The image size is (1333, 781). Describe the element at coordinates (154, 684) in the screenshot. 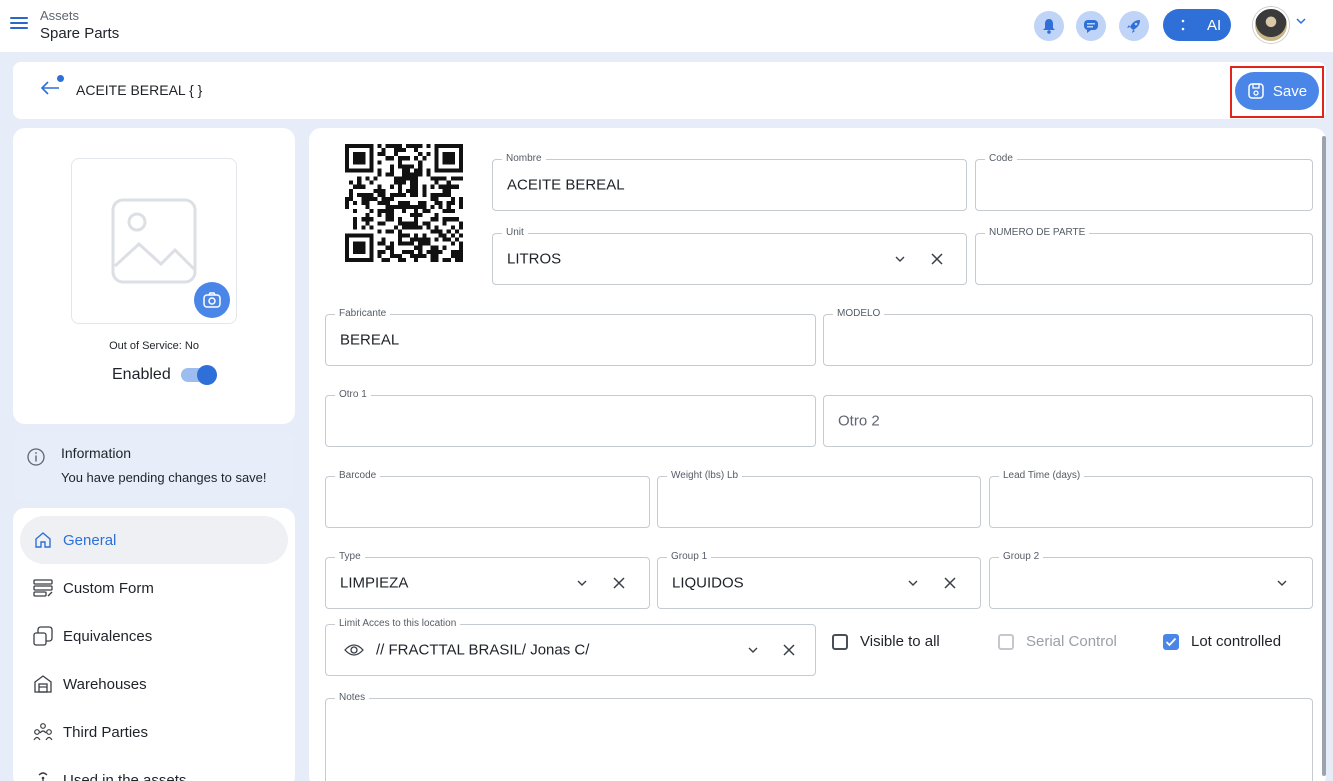

I see `nav-item-warehouses: Warehouses` at that location.